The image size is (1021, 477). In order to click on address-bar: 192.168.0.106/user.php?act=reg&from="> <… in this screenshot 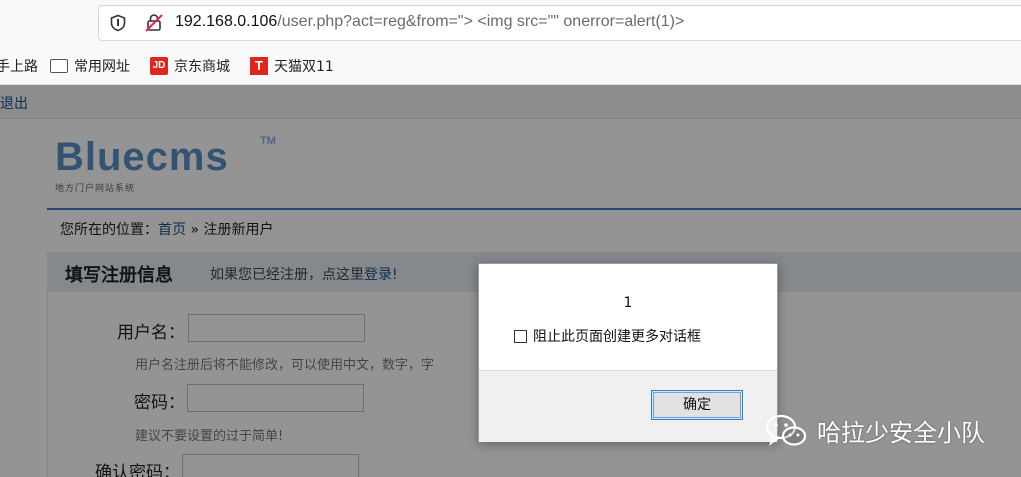, I will do `click(559, 23)`.